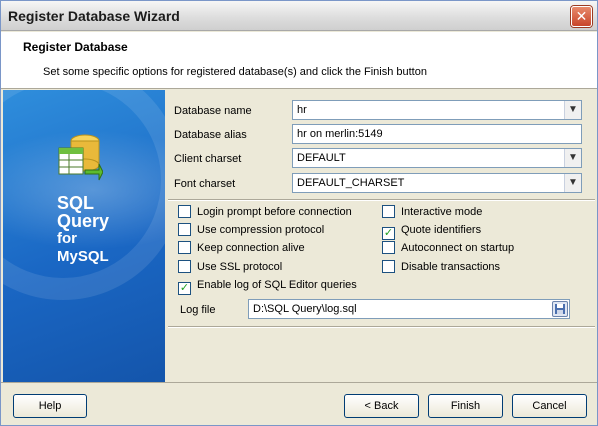 The height and width of the screenshot is (426, 598). I want to click on font-charset-value: DEFAULT_CHARSET, so click(351, 183).